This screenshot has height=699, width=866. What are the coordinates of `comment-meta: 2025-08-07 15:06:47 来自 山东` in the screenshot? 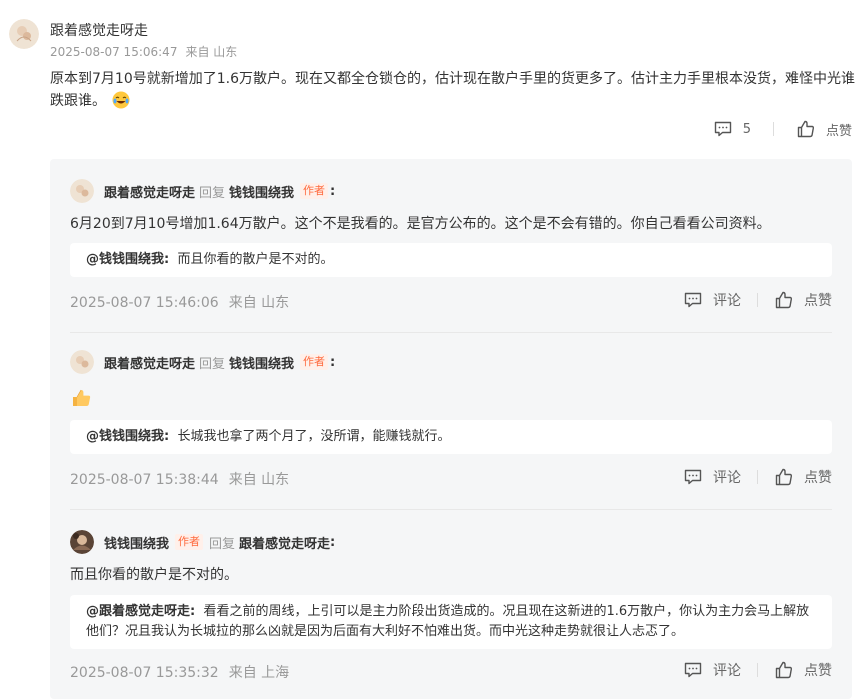 It's located at (143, 51).